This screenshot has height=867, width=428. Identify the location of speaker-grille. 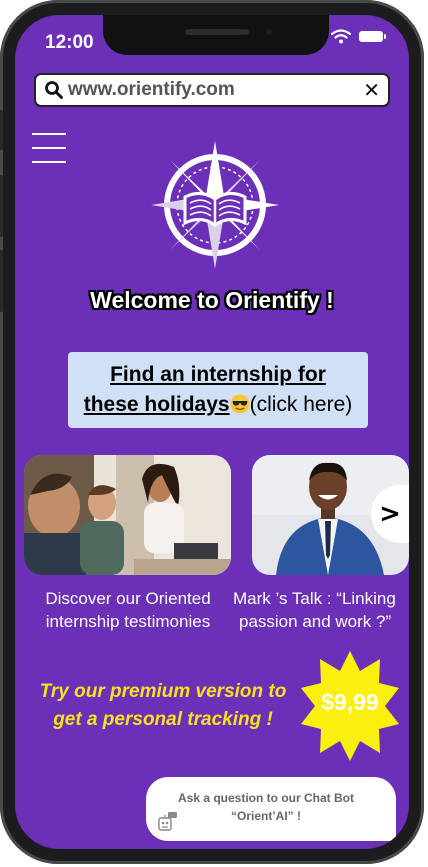
(217, 32).